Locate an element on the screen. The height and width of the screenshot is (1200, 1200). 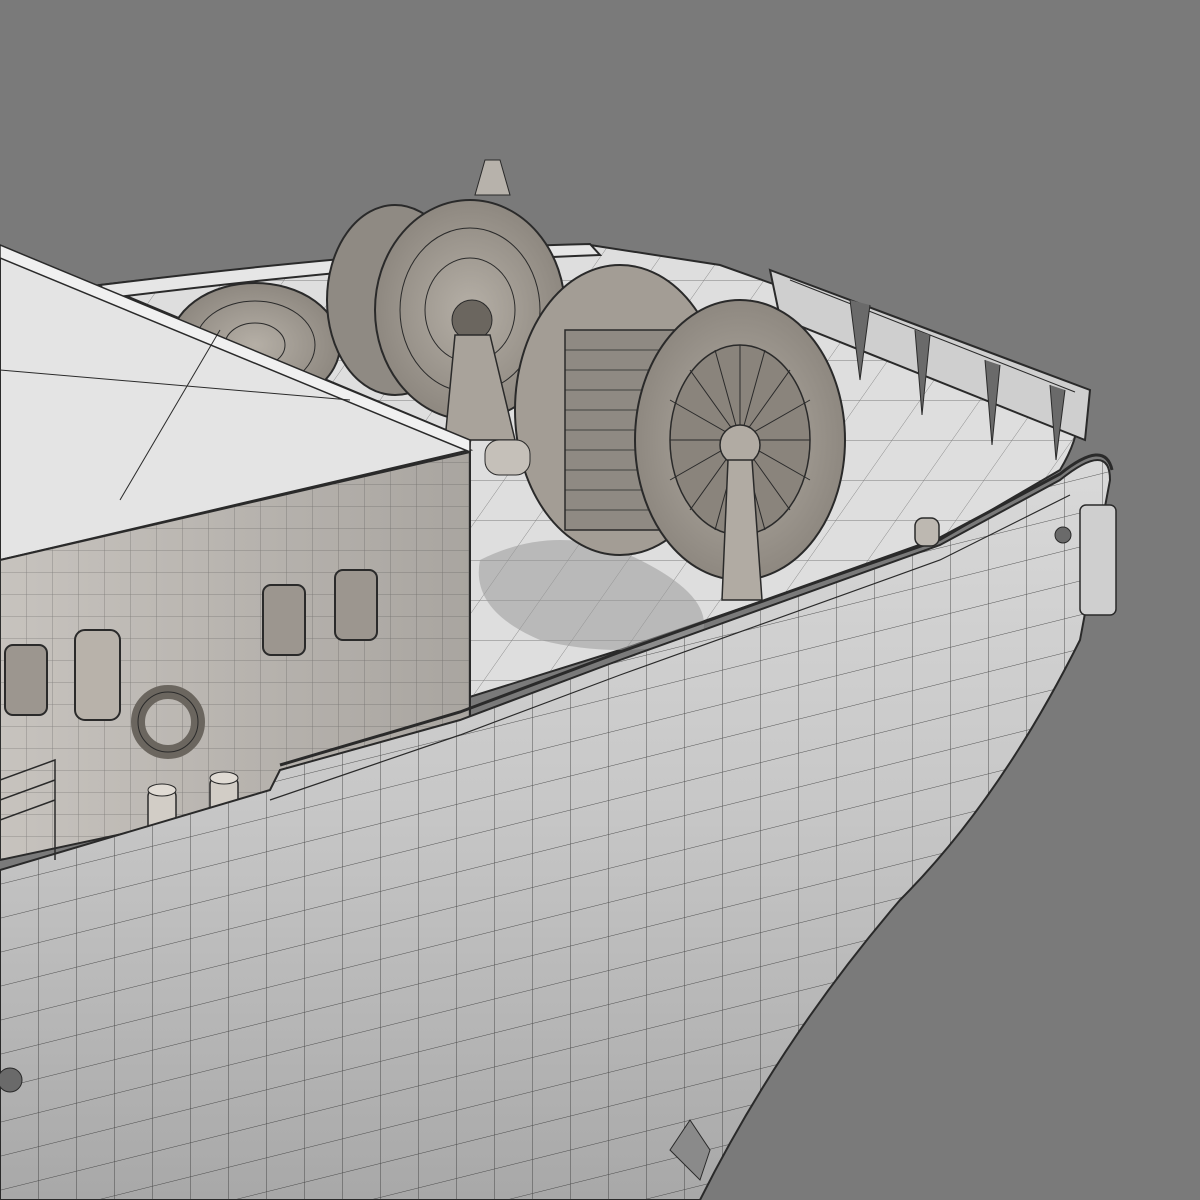
pipe-fitting is located at coordinates (507, 457).